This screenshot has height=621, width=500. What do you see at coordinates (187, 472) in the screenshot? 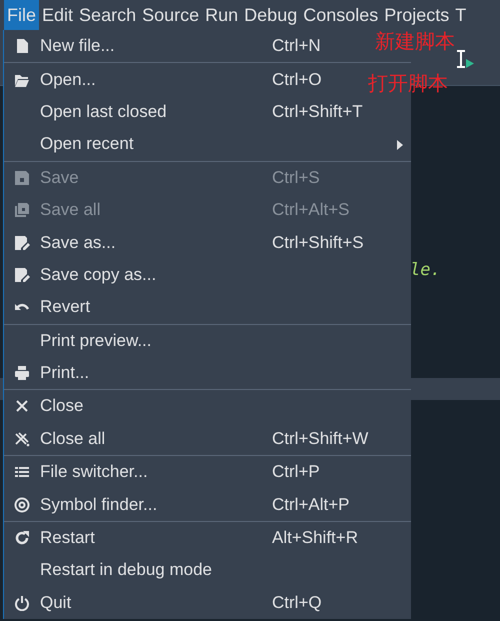
I see `menu-item: File switcher... Ctrl+P` at bounding box center [187, 472].